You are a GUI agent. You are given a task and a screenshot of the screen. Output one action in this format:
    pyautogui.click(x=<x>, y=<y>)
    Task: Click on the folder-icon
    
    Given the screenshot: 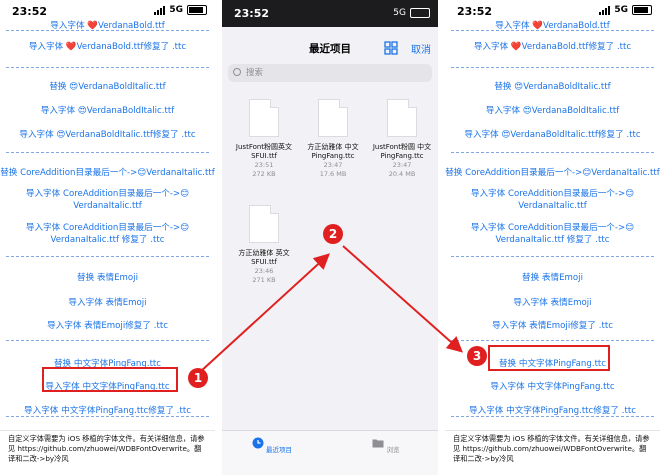 What is the action you would take?
    pyautogui.click(x=378, y=443)
    